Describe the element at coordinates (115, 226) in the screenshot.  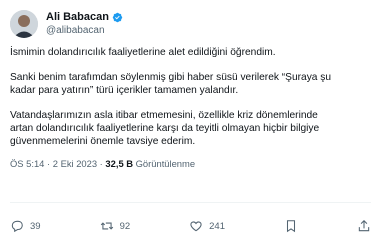
I see `retweet-button: 92` at that location.